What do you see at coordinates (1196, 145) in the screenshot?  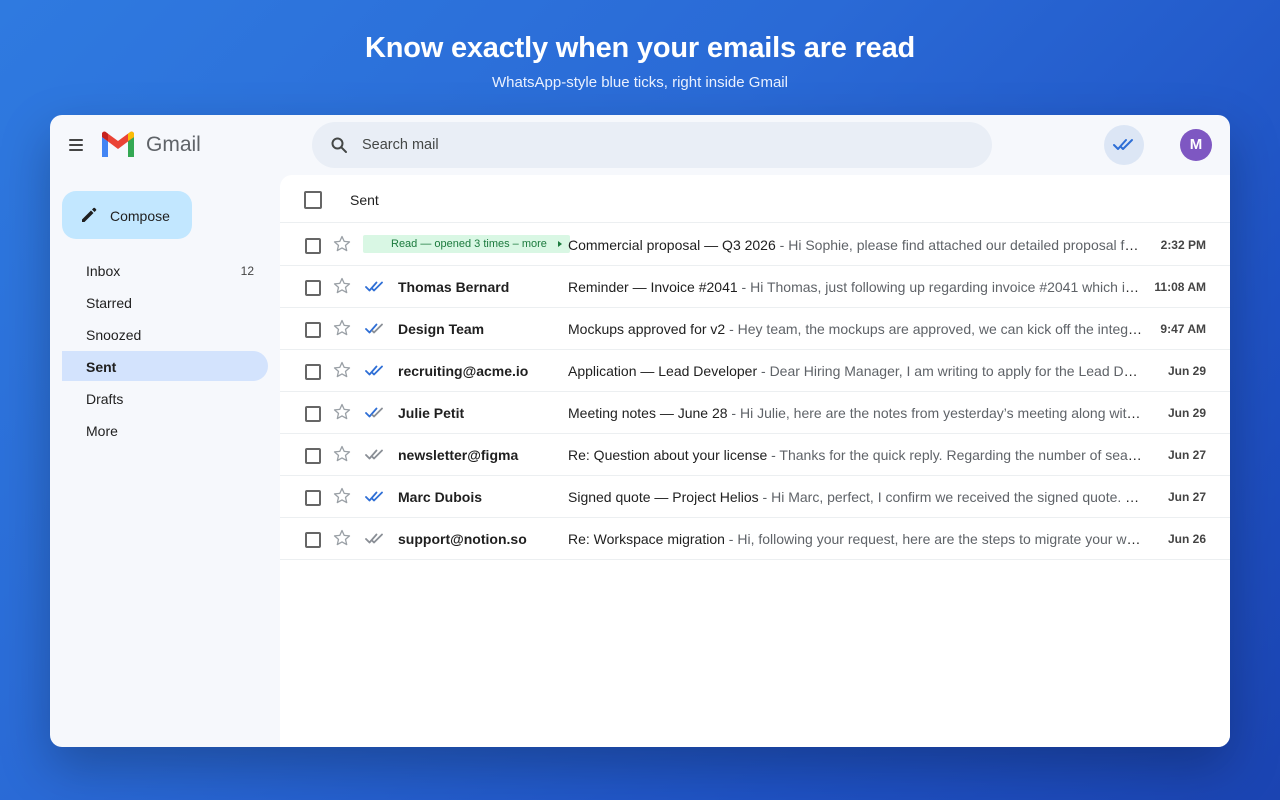 I see `avatar: M` at bounding box center [1196, 145].